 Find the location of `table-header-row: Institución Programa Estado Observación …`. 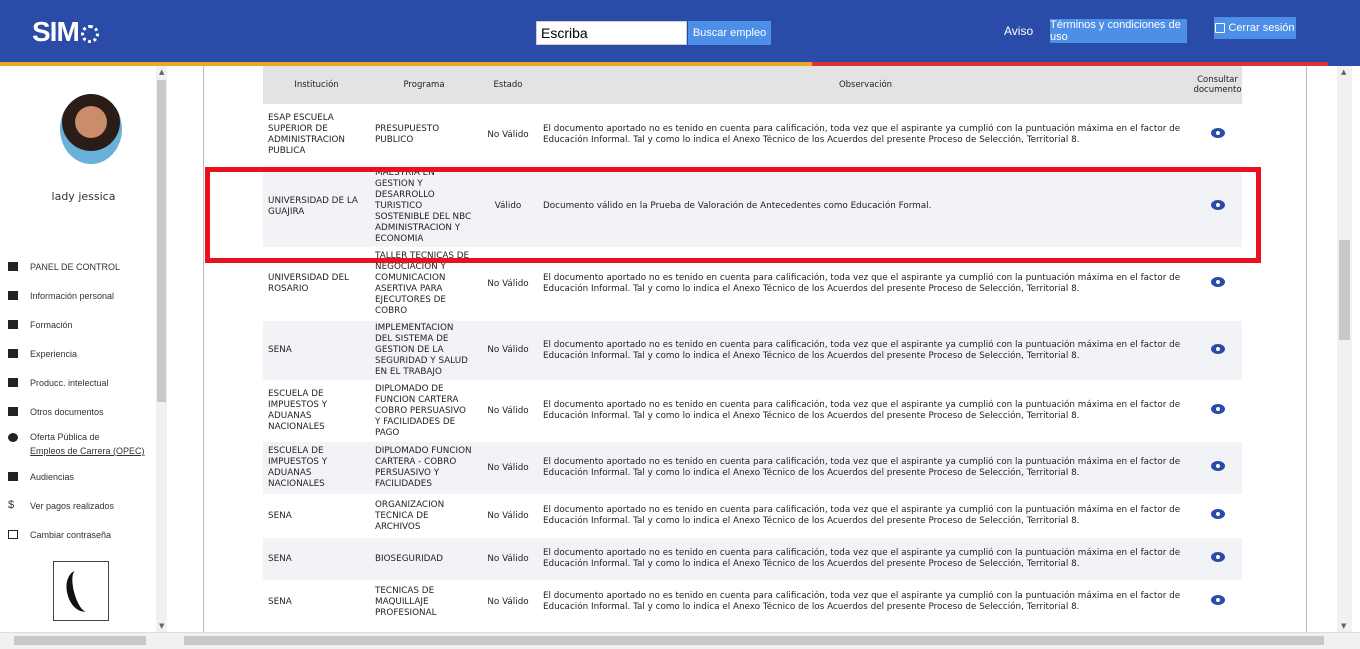

table-header-row: Institución Programa Estado Observación … is located at coordinates (752, 85).